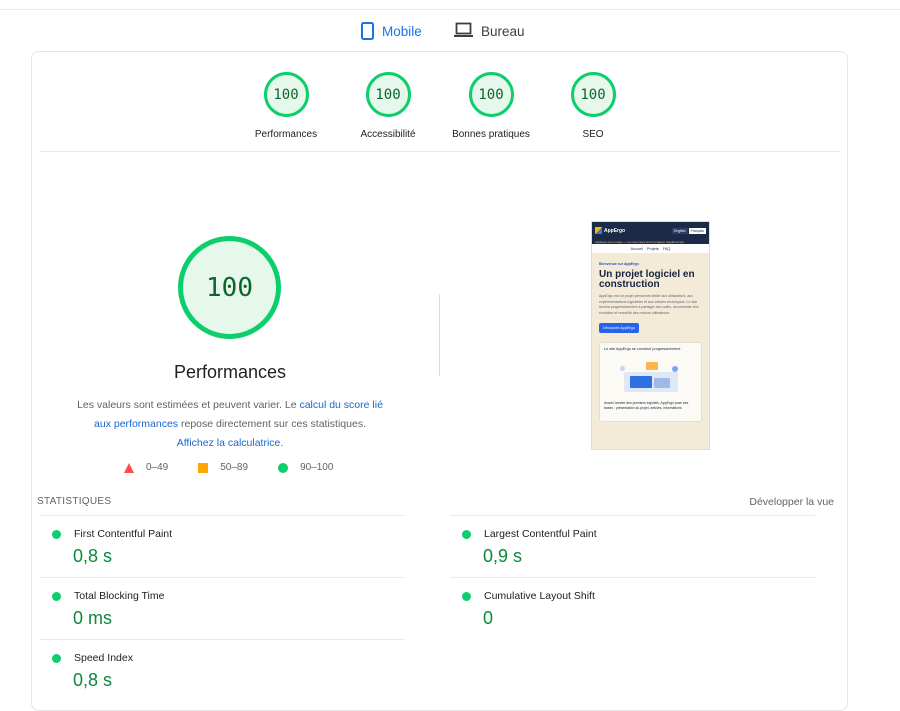 The image size is (900, 711). Describe the element at coordinates (367, 32) in the screenshot. I see `phone-icon` at that location.